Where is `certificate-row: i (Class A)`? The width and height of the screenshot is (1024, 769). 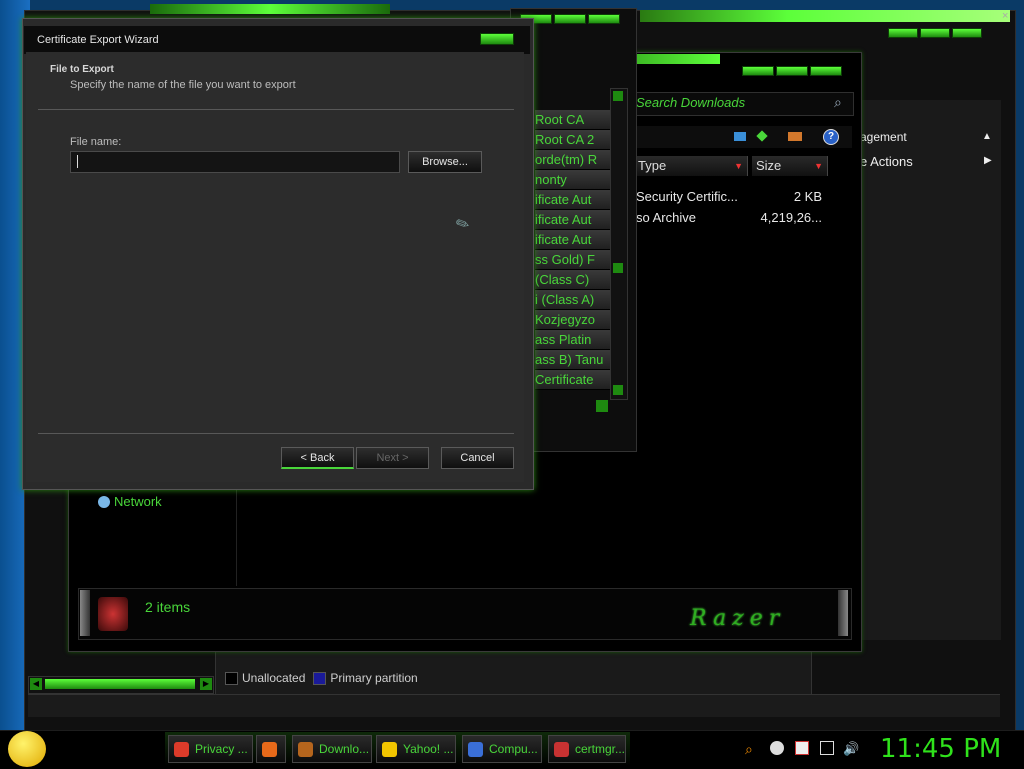 certificate-row: i (Class A) is located at coordinates (573, 300).